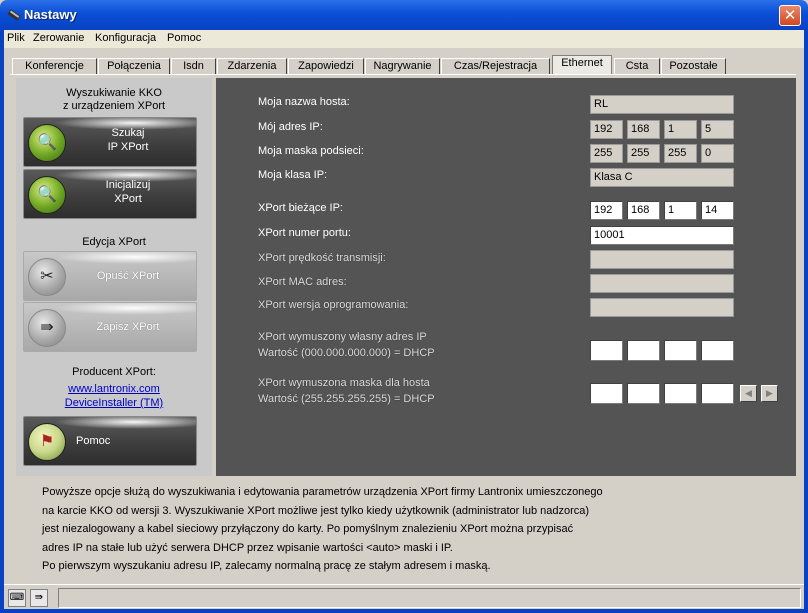 The width and height of the screenshot is (808, 613). I want to click on xport-ip-octet-1: 192, so click(606, 210).